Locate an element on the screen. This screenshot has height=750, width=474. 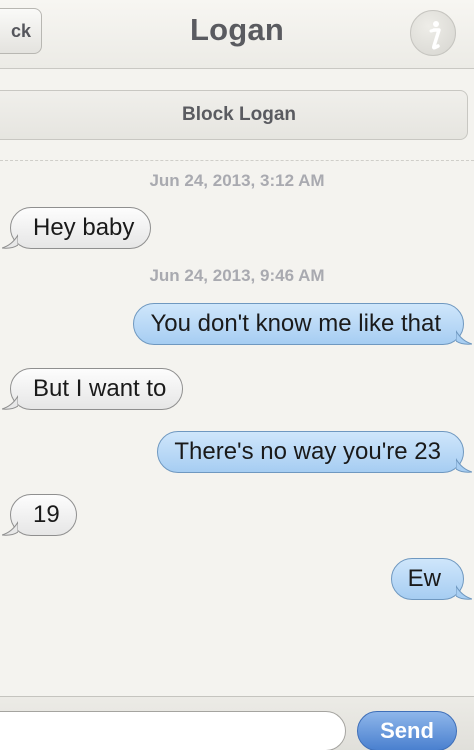
message-bubble-incoming: But I want to is located at coordinates (93, 389).